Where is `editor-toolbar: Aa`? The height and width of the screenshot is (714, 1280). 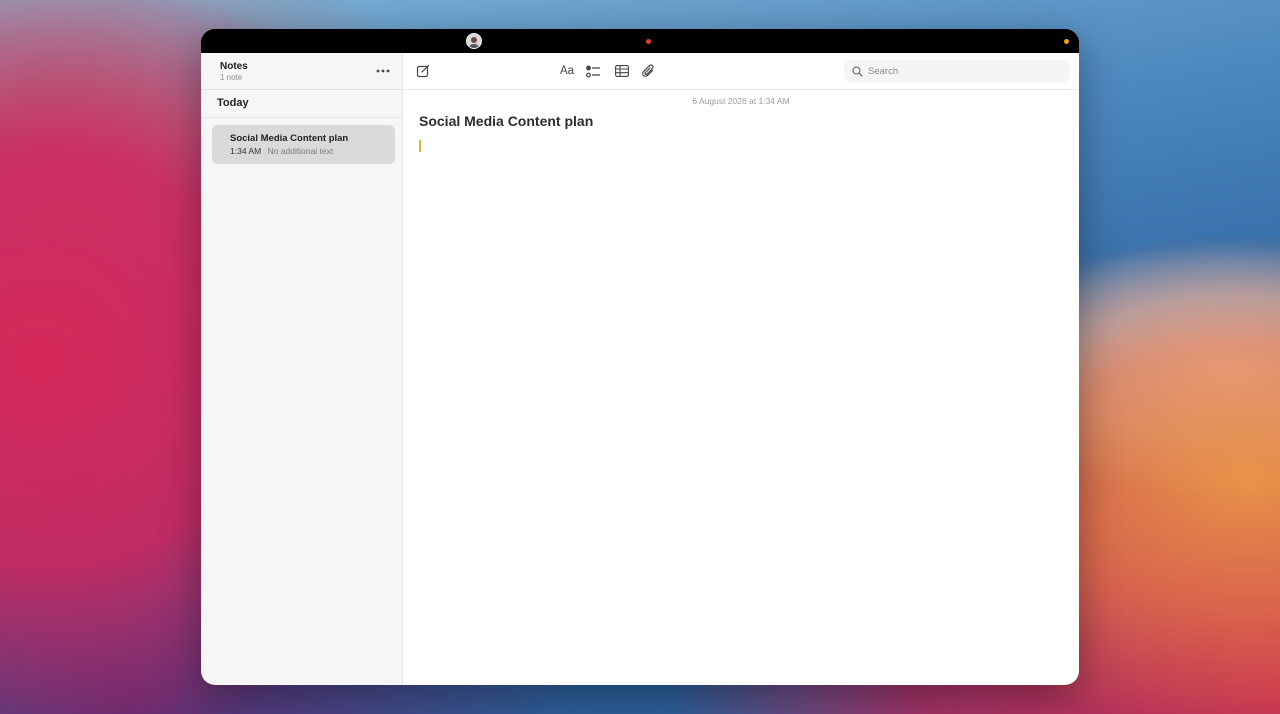 editor-toolbar: Aa is located at coordinates (741, 71).